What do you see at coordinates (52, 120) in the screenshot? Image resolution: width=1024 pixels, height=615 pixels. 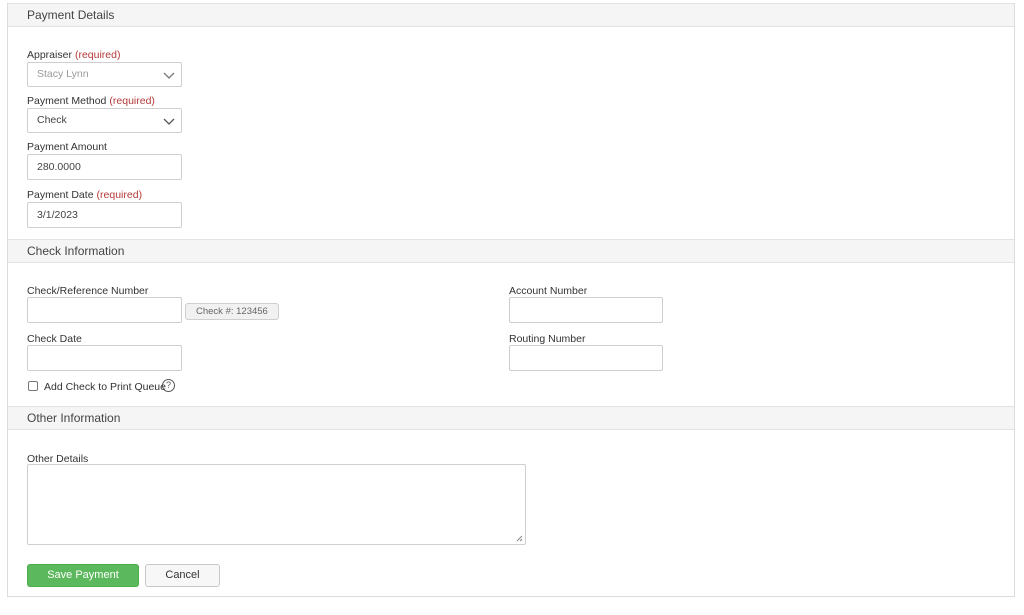 I see `payment-method-value: Check` at bounding box center [52, 120].